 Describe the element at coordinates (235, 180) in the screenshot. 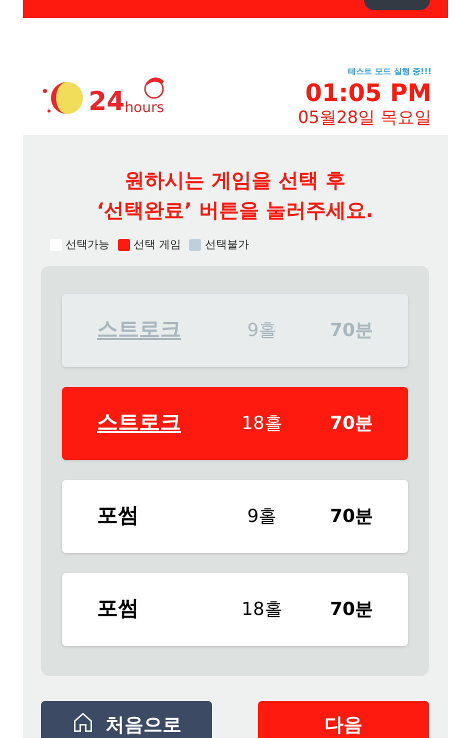

I see `instruction-text: 원하시는 게임을 선택 후` at that location.